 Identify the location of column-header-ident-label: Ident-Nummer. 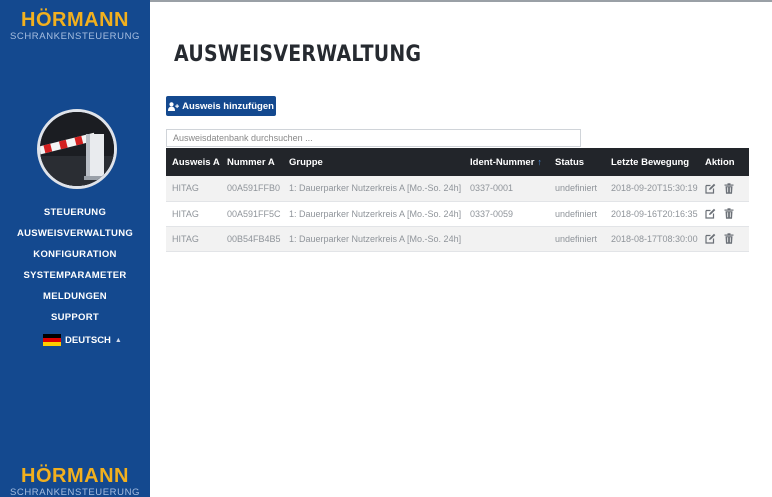
(502, 162).